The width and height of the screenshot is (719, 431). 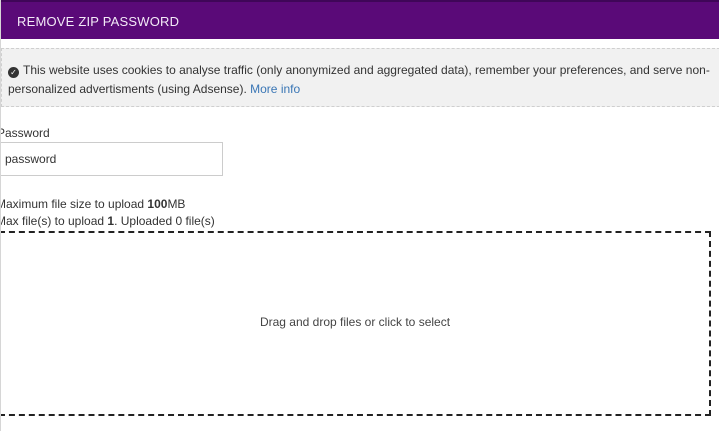 What do you see at coordinates (157, 204) in the screenshot?
I see `max-size-value: 100` at bounding box center [157, 204].